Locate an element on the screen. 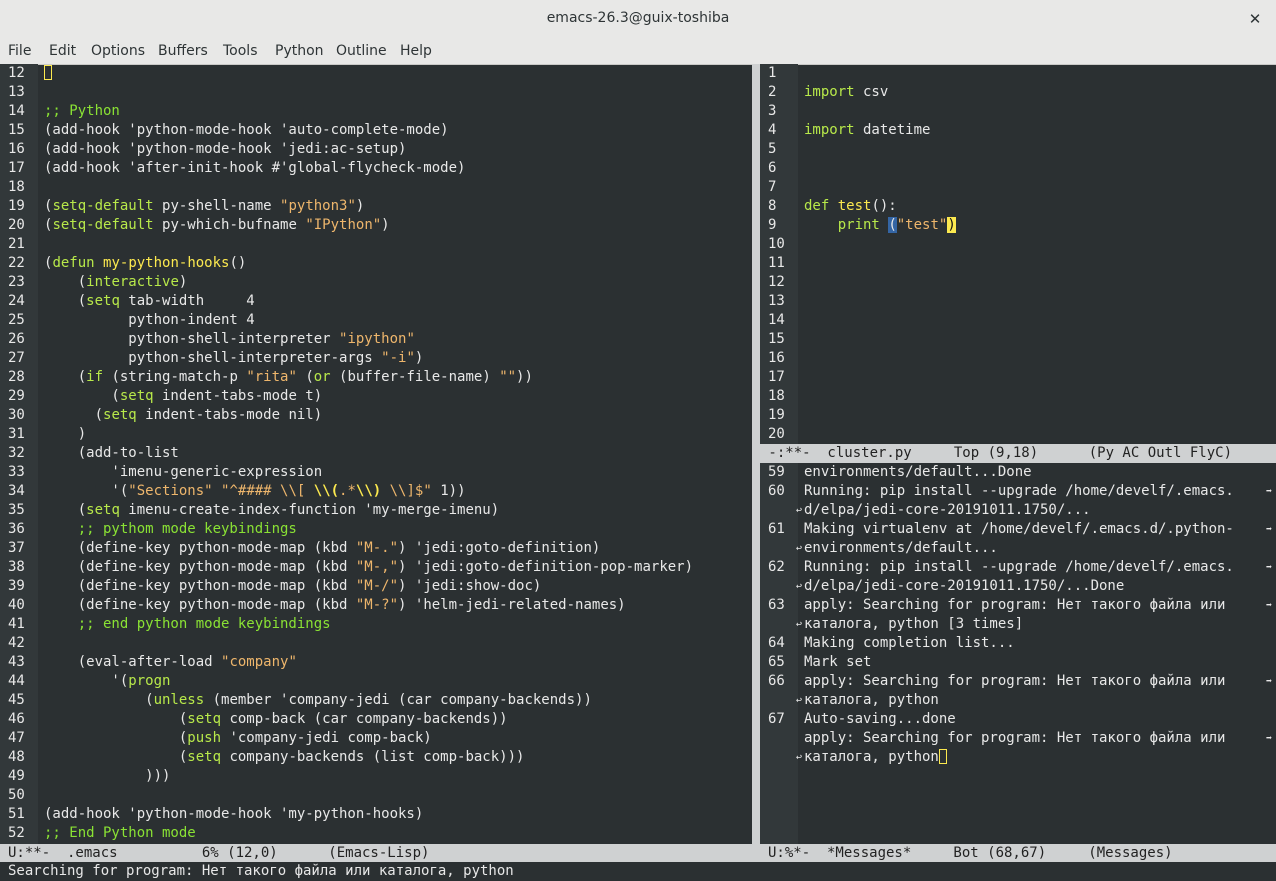 The height and width of the screenshot is (881, 1276). code-line: print ("test") is located at coordinates (1039, 225).